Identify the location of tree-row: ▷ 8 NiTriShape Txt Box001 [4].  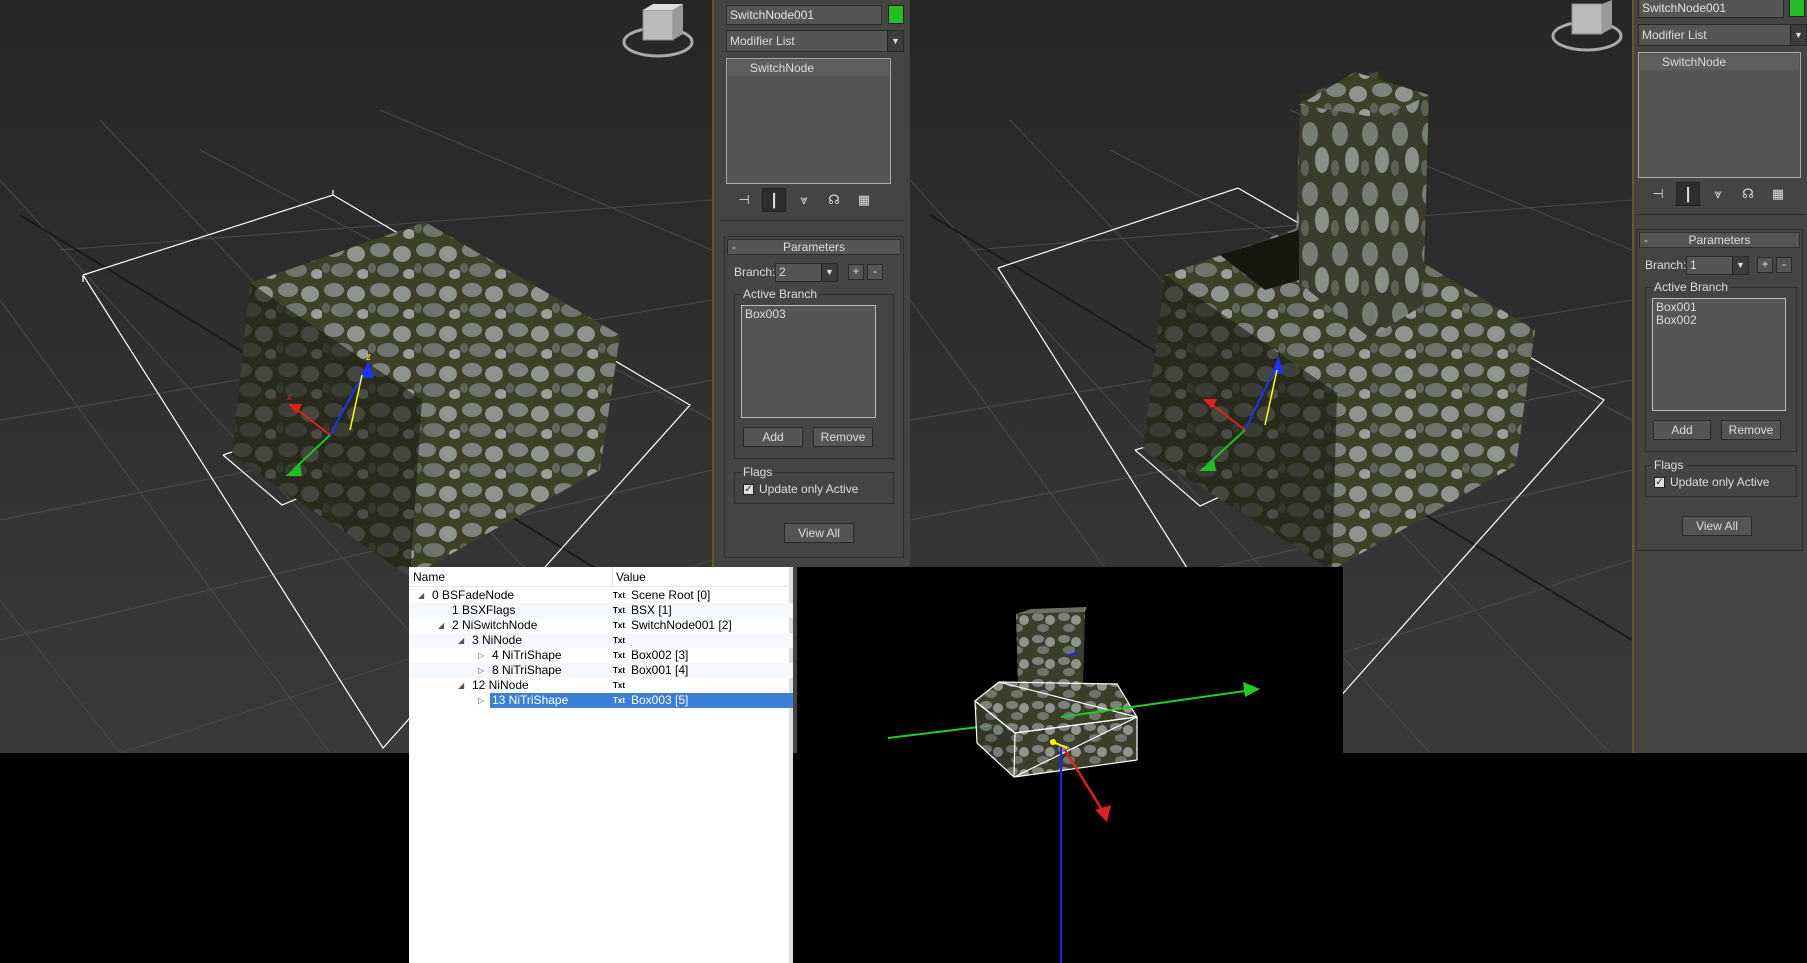
(601, 670).